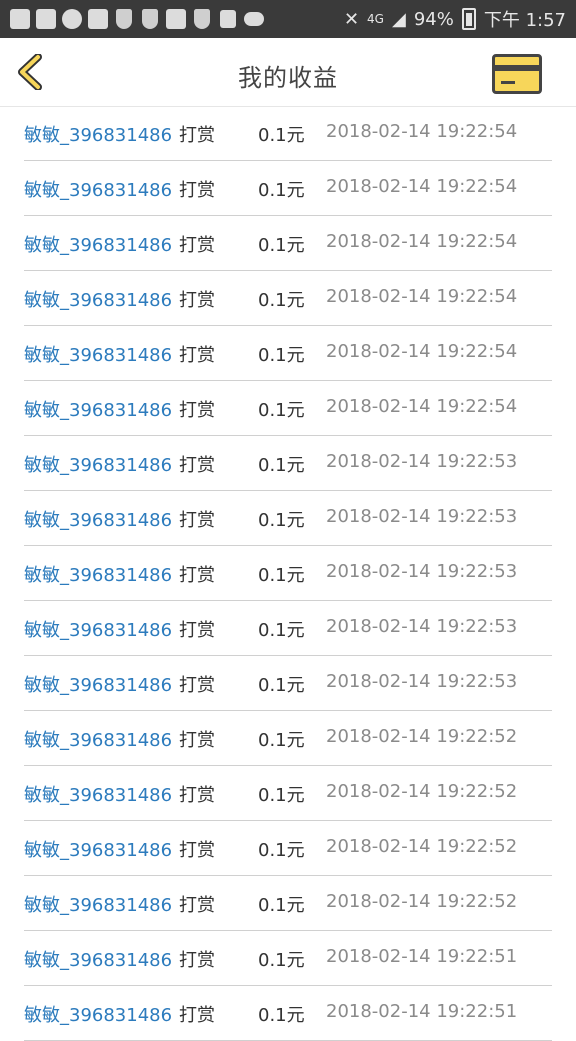  Describe the element at coordinates (288, 19) in the screenshot. I see `status-bar: ✕ 4G ◢ 94% 下午 1:57` at that location.